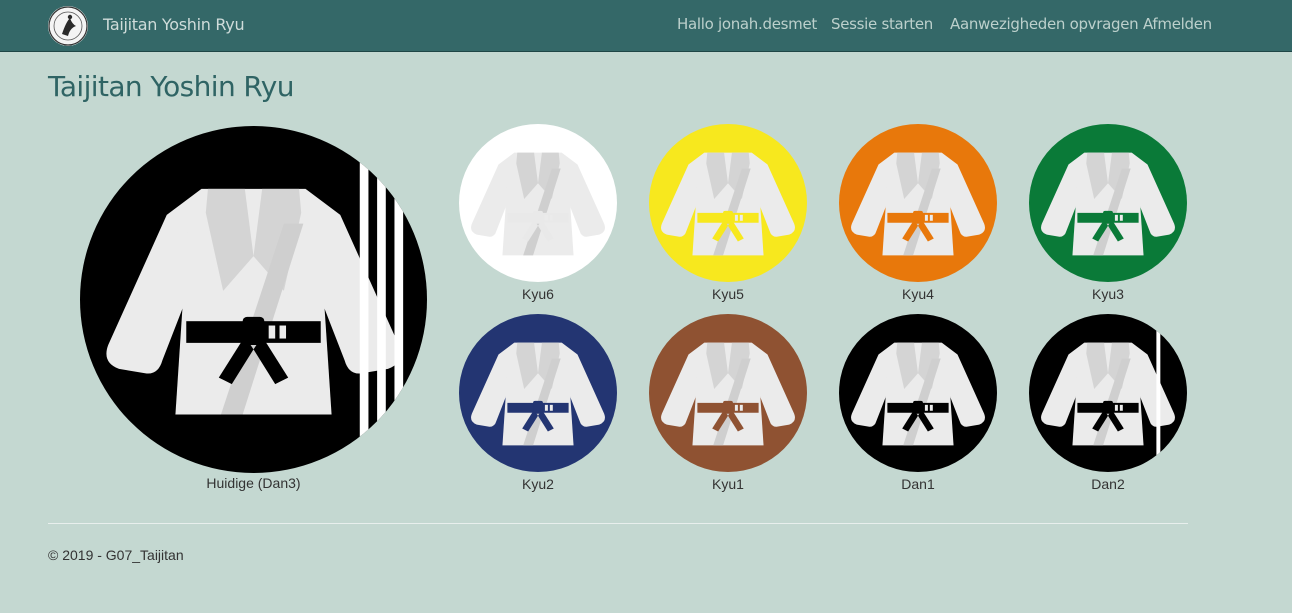  Describe the element at coordinates (918, 393) in the screenshot. I see `black-belt-gi-icon` at that location.